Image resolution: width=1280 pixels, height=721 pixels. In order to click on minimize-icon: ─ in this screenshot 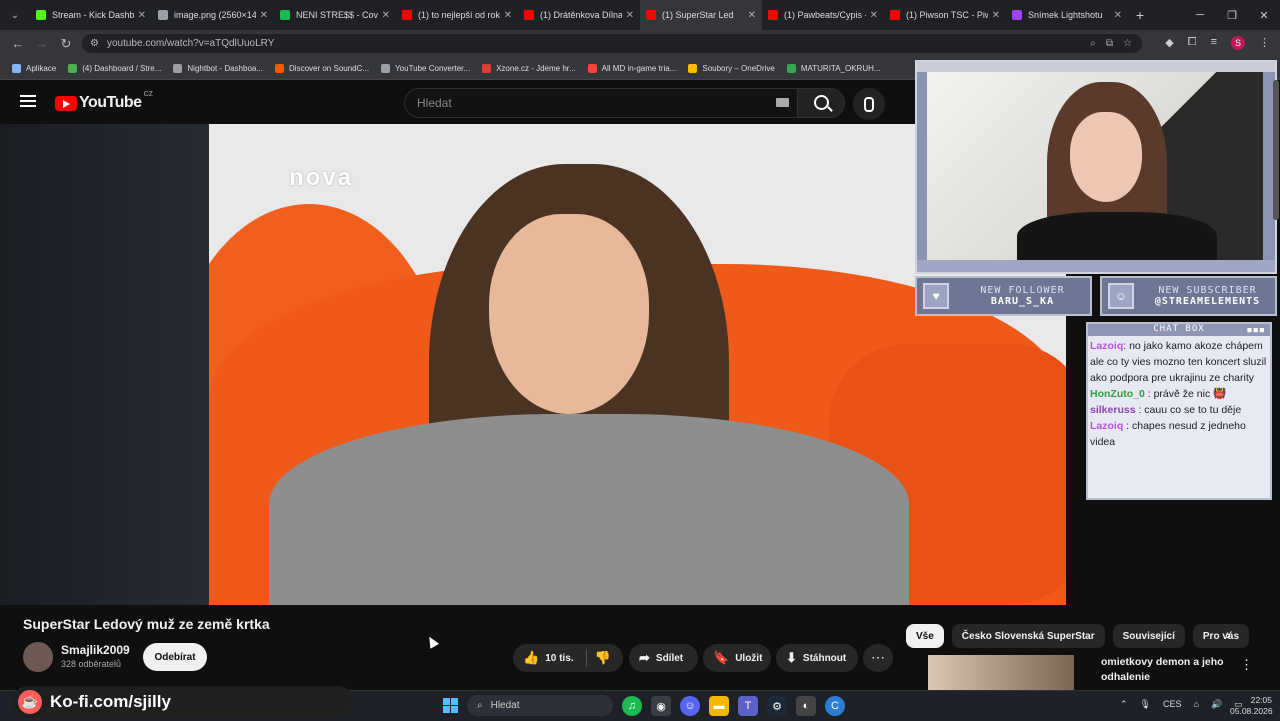, I will do `click(1200, 15)`.